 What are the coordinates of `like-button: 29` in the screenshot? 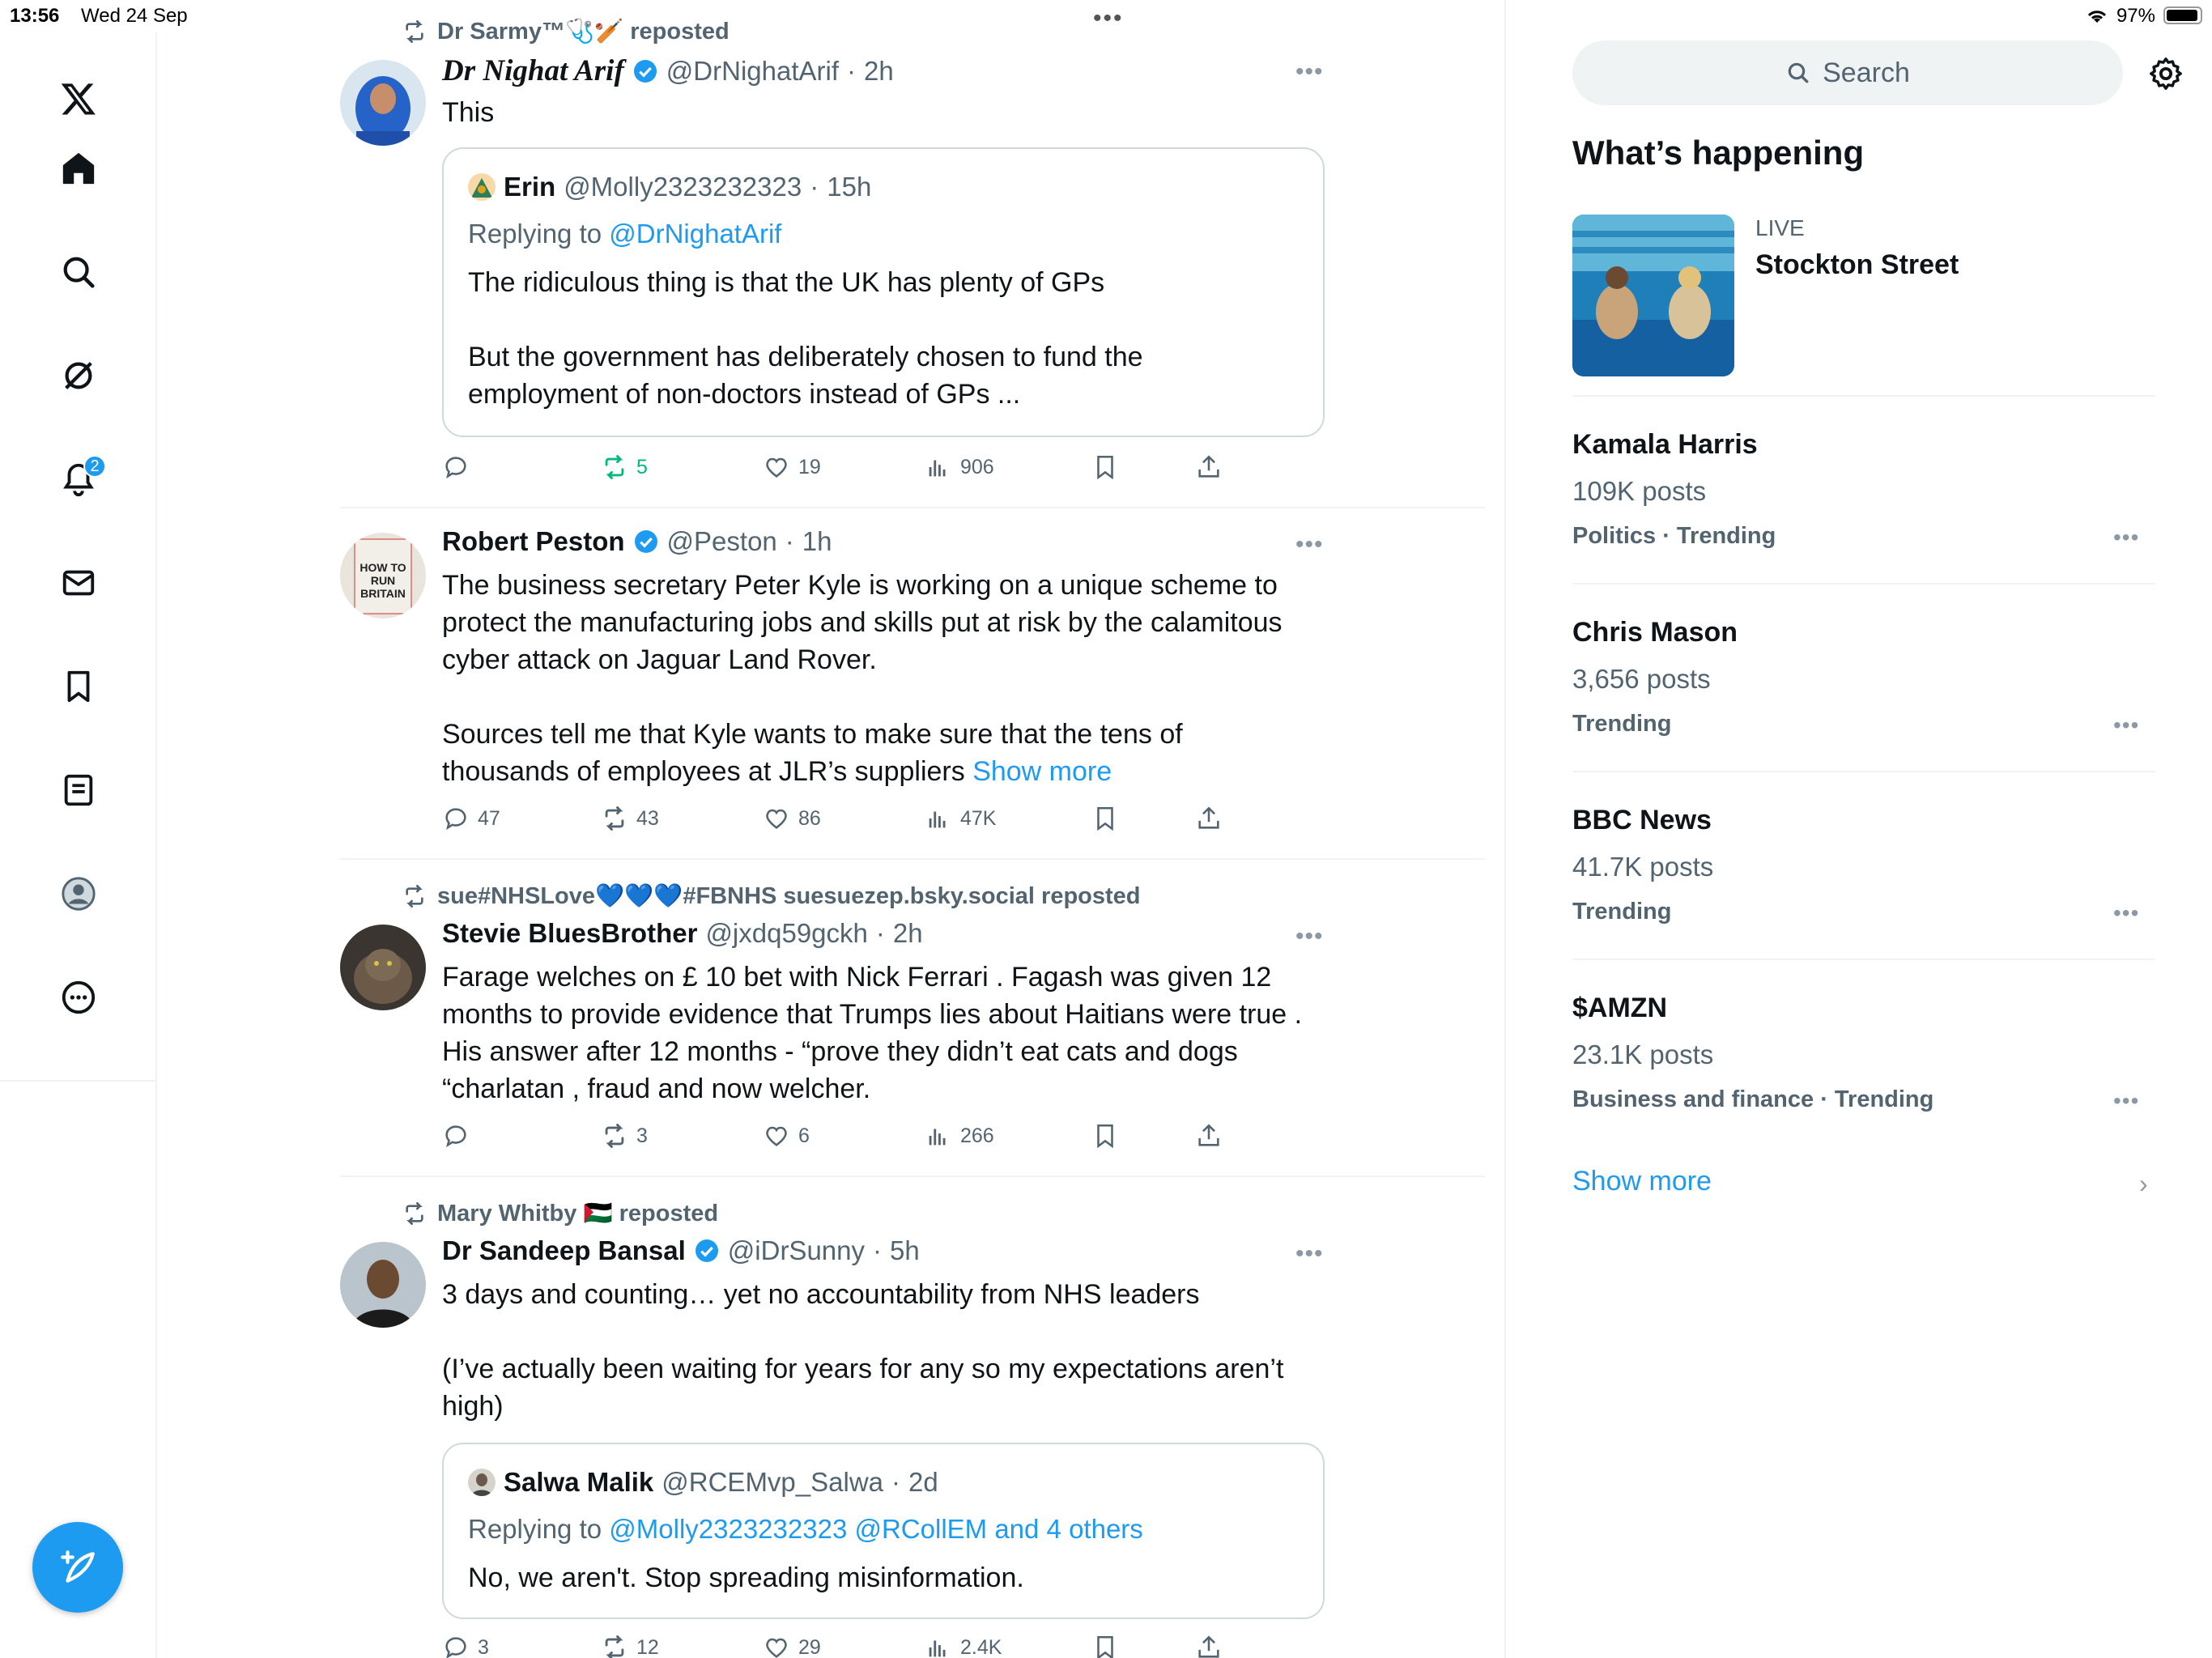 It's located at (792, 1646).